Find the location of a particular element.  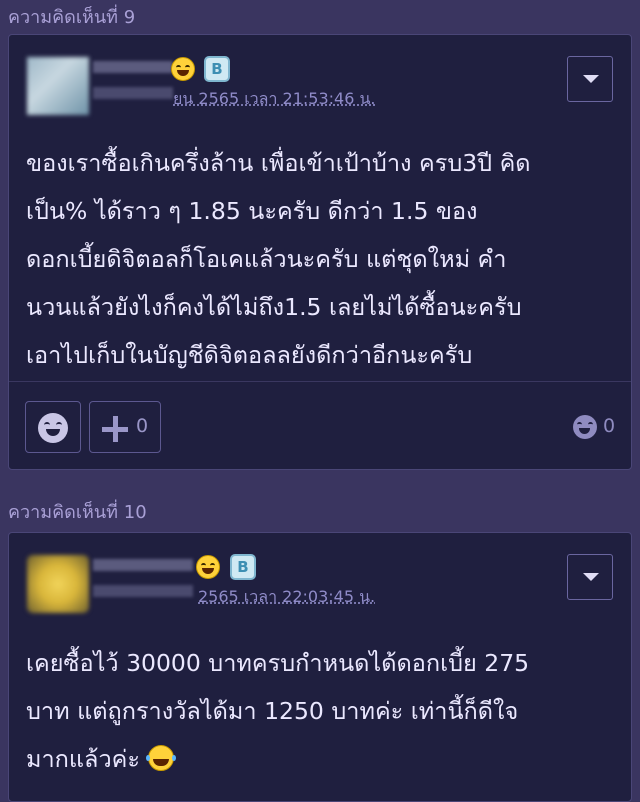

reaction-count: 0 is located at coordinates (609, 426).